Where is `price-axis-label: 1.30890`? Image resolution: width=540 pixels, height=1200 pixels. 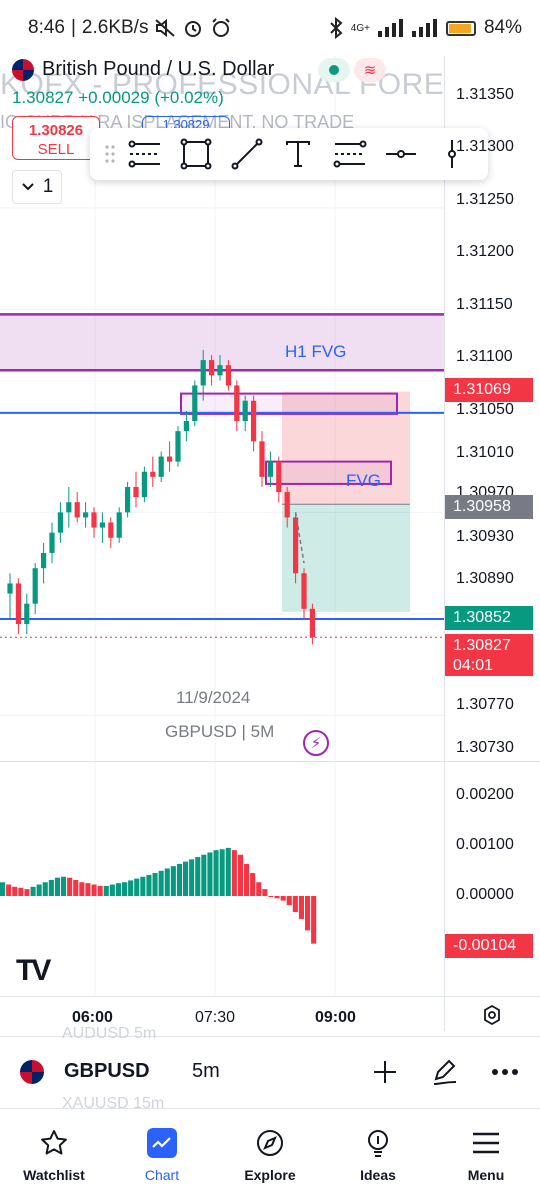 price-axis-label: 1.30890 is located at coordinates (485, 578).